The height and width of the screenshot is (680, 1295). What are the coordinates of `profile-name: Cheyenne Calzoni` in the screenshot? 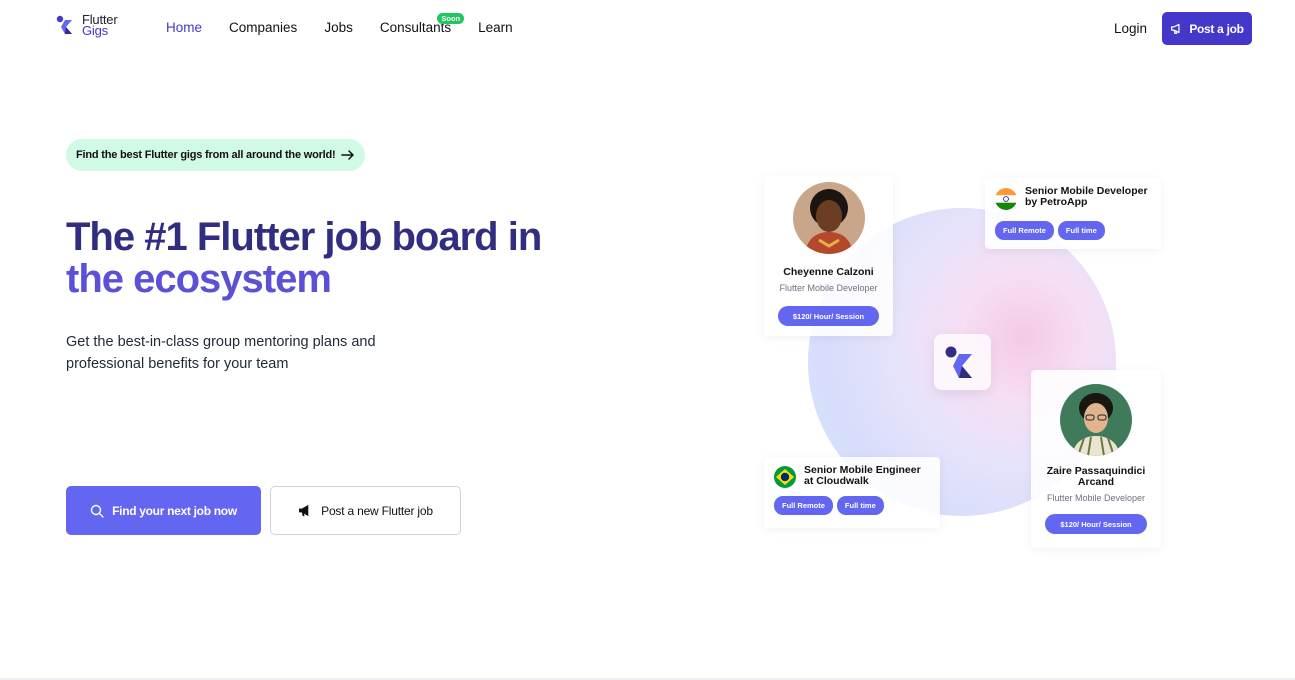 It's located at (828, 272).